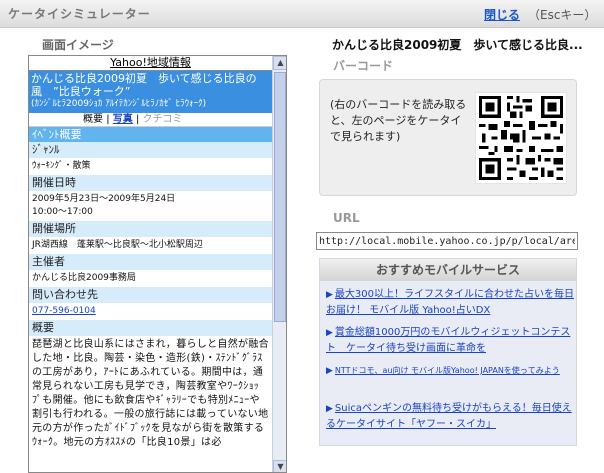 Image resolution: width=604 pixels, height=473 pixels. I want to click on field-date-value: 2009年5月23日～2009年5月24日 10:00～17:00, so click(150, 206).